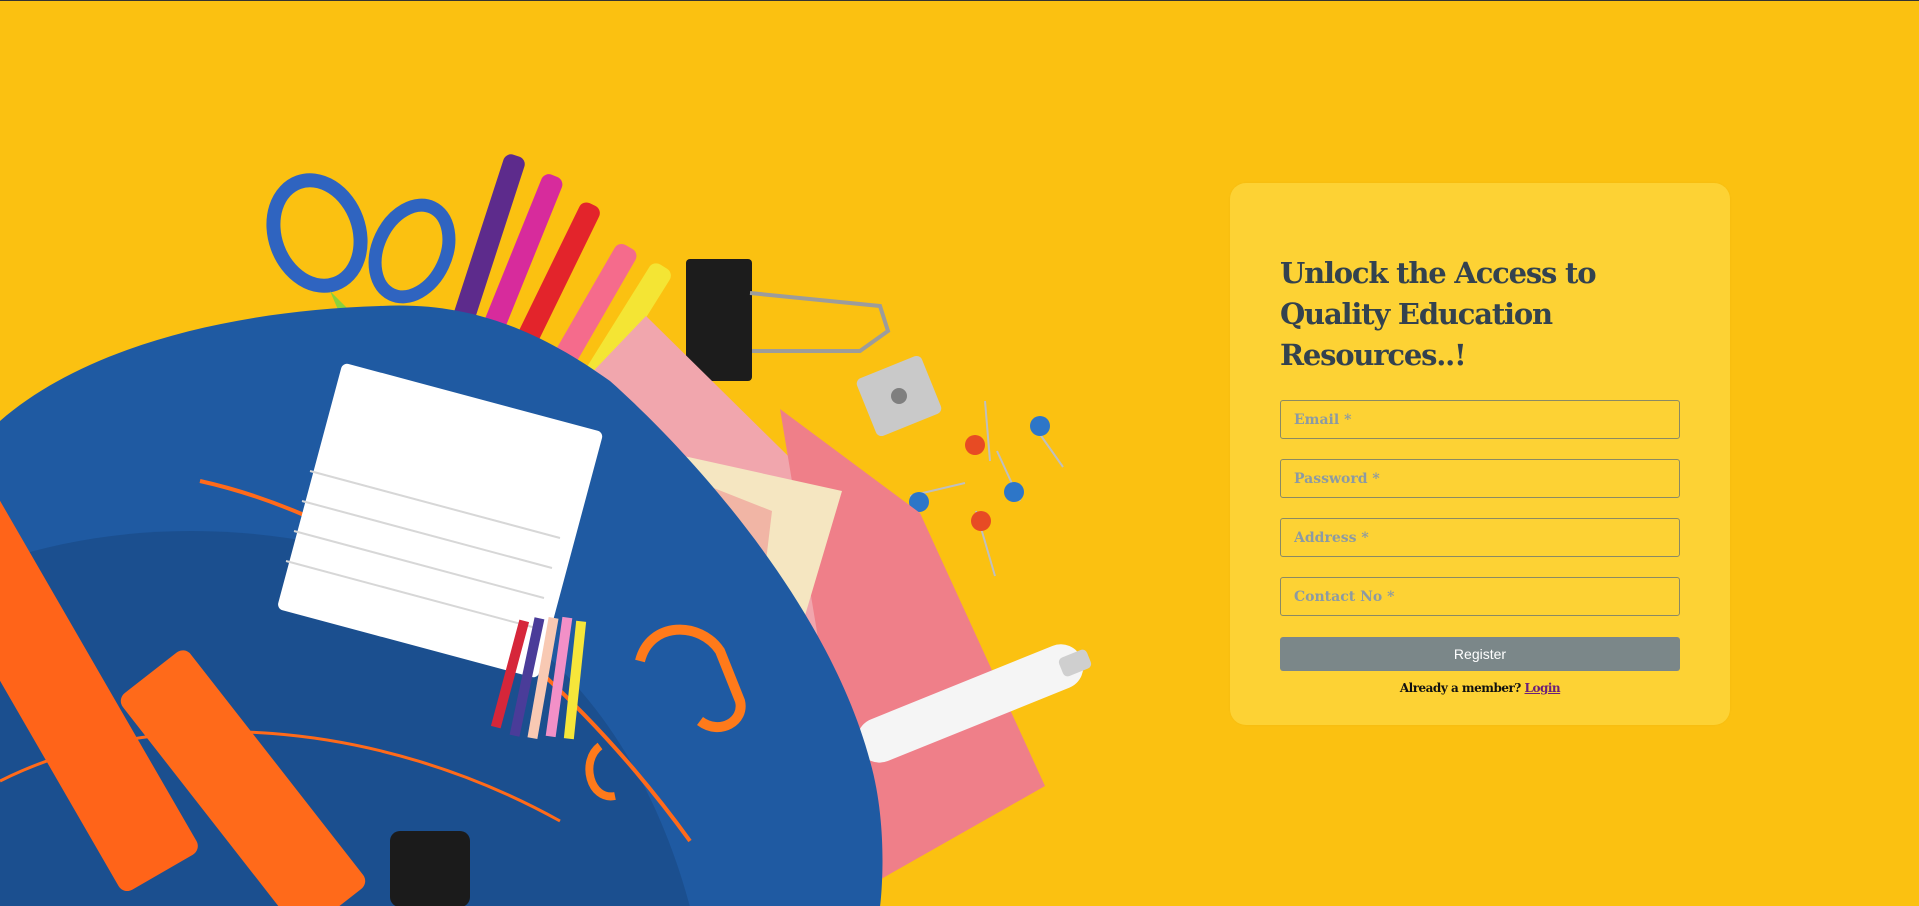 Image resolution: width=1919 pixels, height=906 pixels. Describe the element at coordinates (1543, 688) in the screenshot. I see `login-link: Login` at that location.